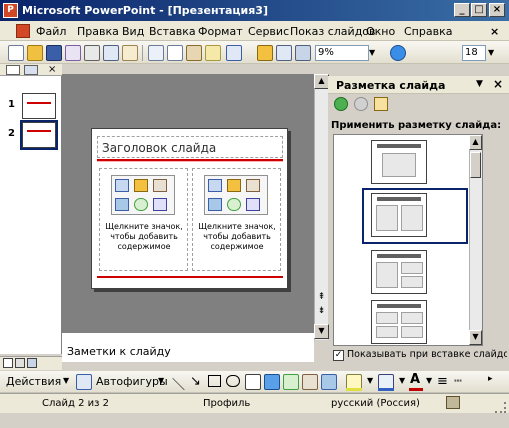  I want to click on print-preview-icon, so click(111, 53).